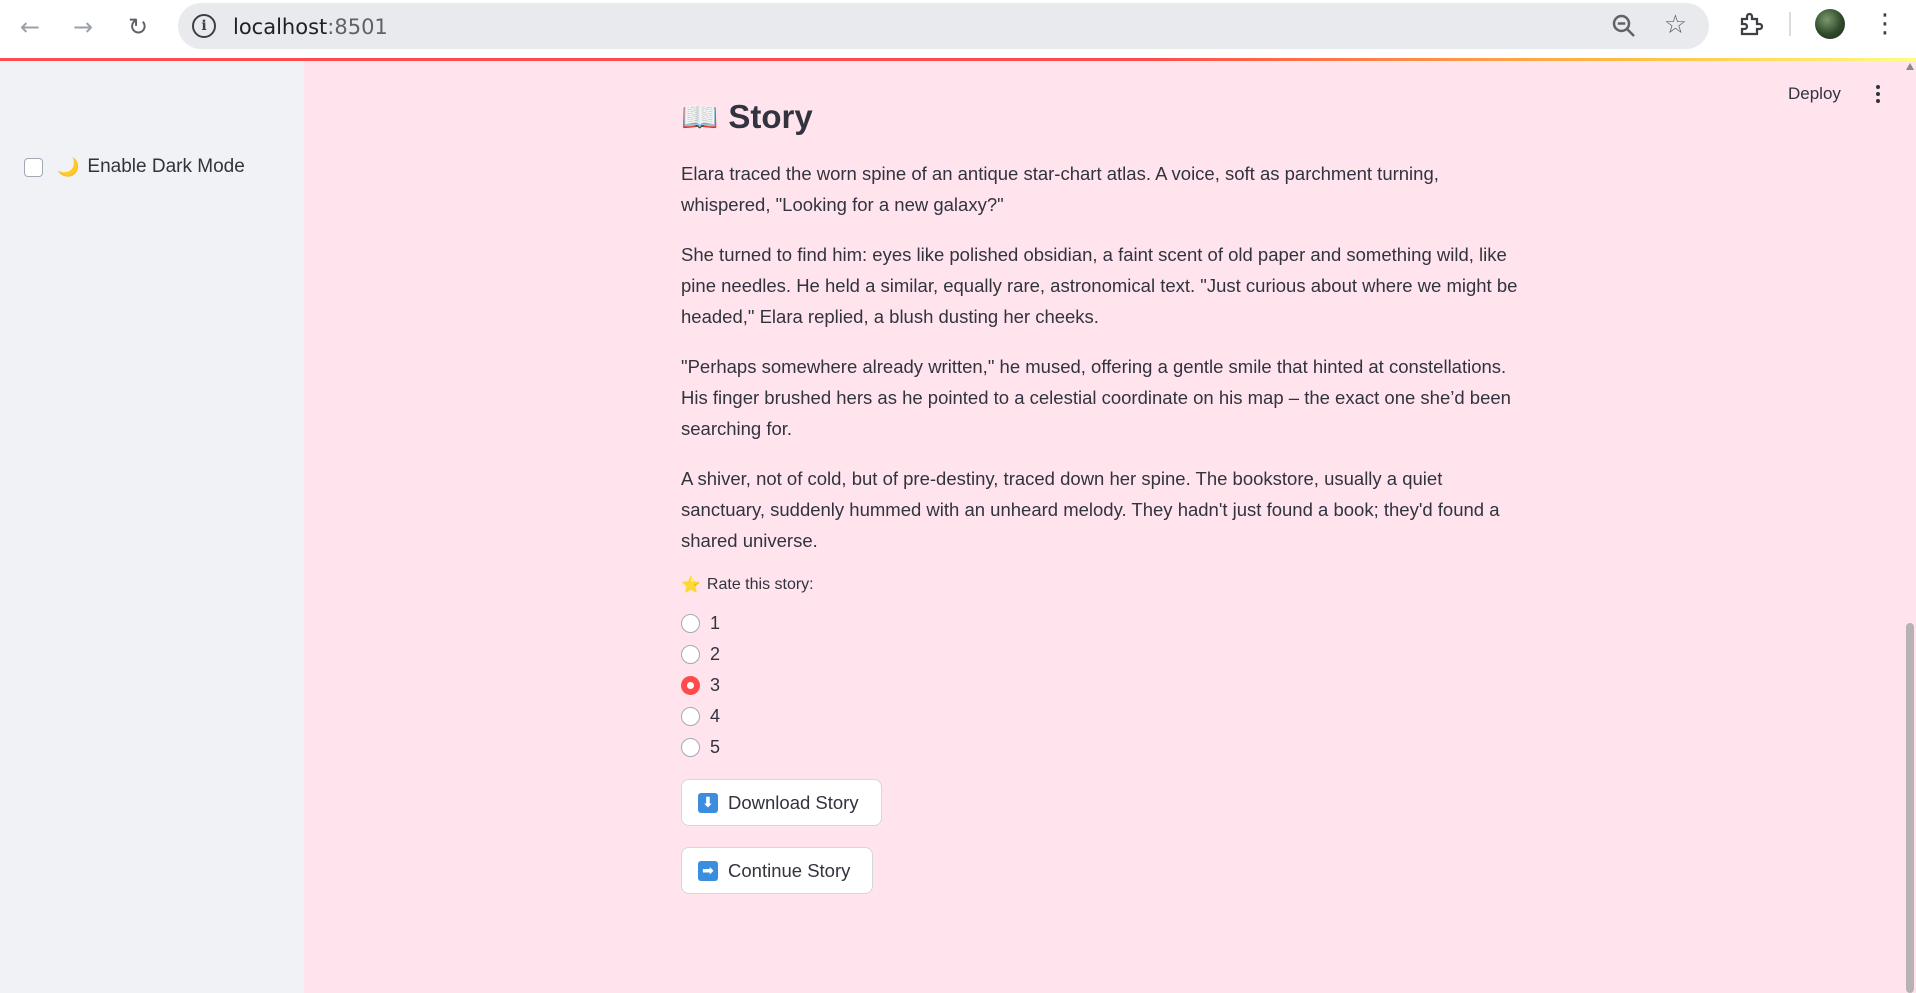 The image size is (1916, 993). What do you see at coordinates (280, 27) in the screenshot?
I see `url-host: localhost` at bounding box center [280, 27].